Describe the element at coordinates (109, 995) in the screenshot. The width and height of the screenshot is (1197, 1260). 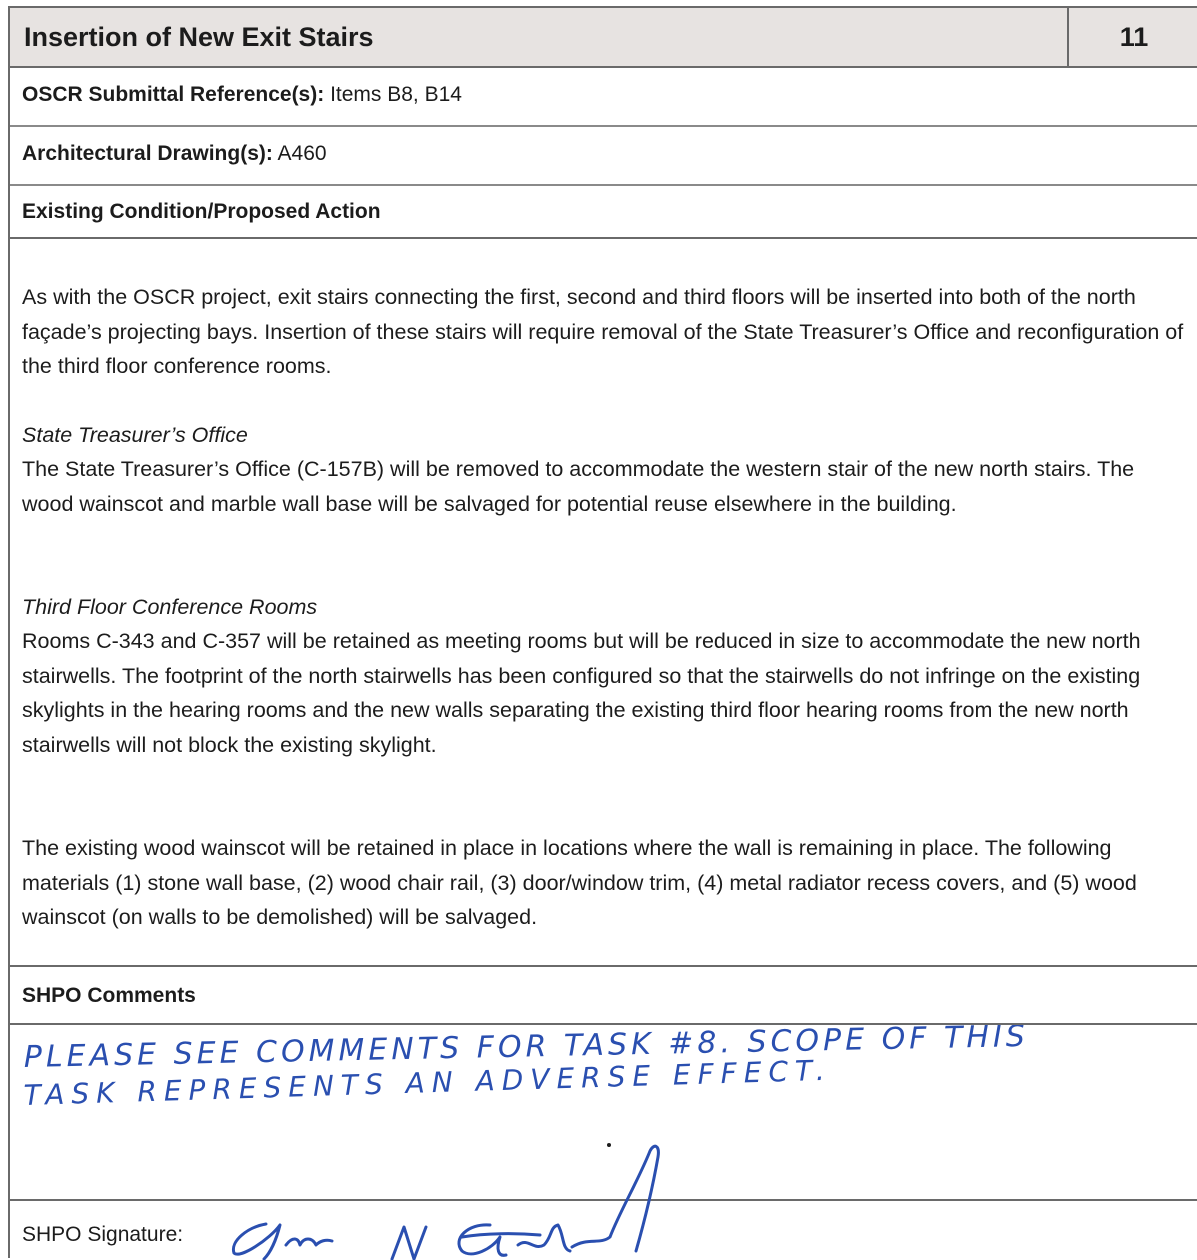
I see `comments-label: SHPO Comments` at that location.